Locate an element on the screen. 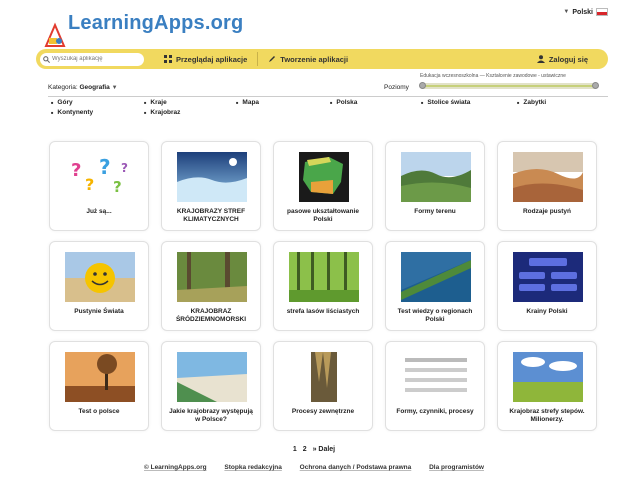 The width and height of the screenshot is (628, 481). login-label: Zaloguj się is located at coordinates (568, 59).